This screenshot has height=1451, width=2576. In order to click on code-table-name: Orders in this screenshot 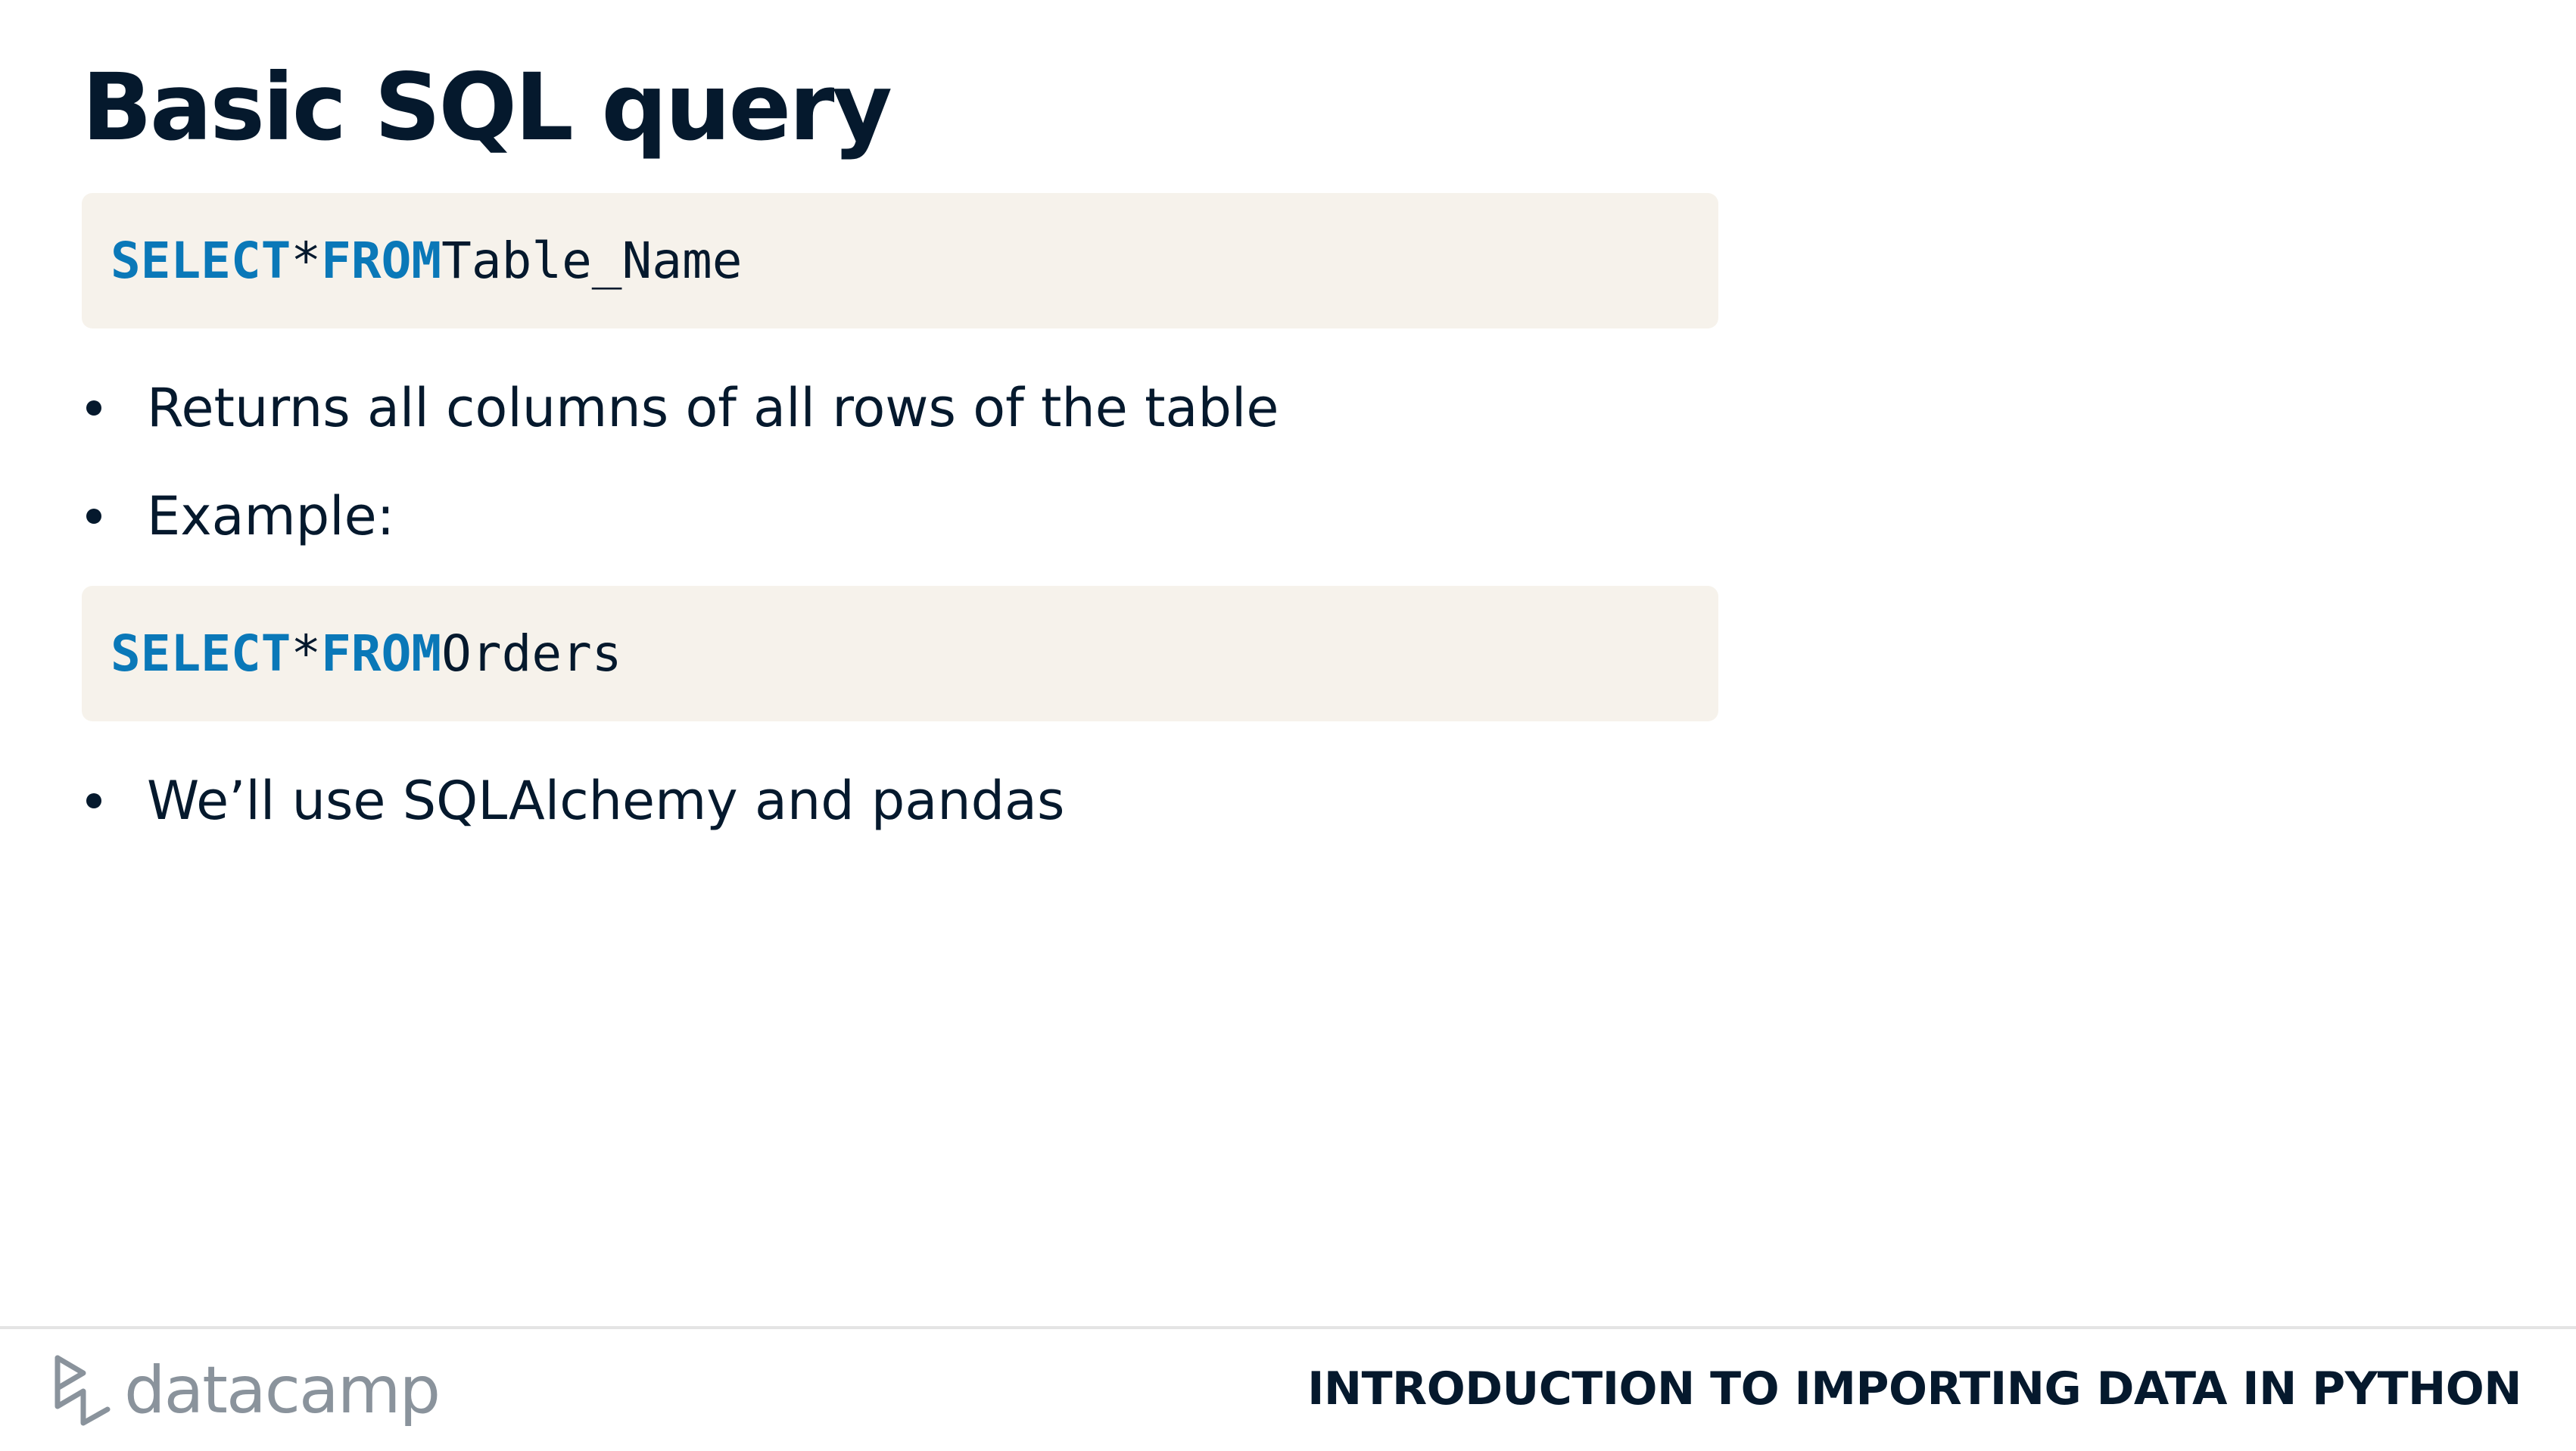, I will do `click(531, 653)`.